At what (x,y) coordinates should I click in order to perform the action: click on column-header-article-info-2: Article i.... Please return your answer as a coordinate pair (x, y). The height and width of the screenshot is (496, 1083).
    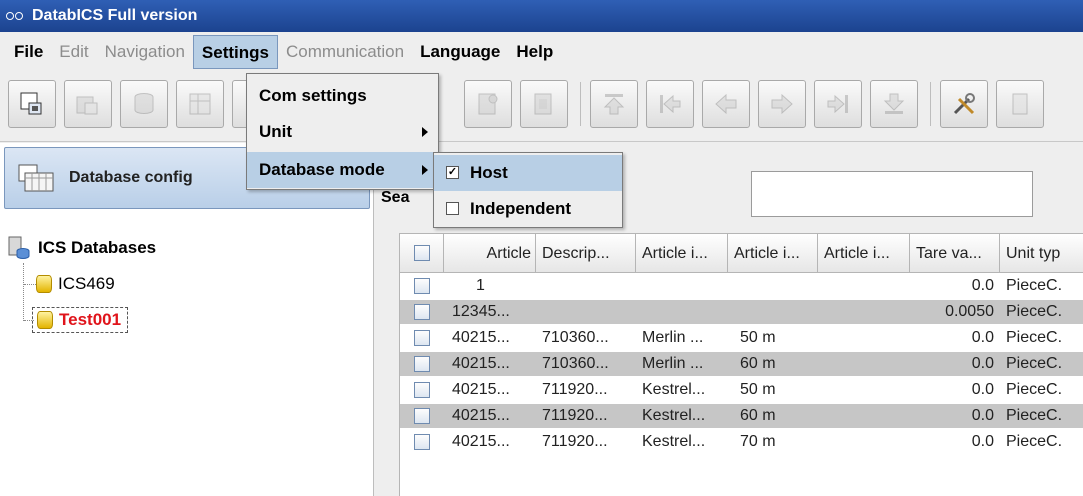
    Looking at the image, I should click on (773, 253).